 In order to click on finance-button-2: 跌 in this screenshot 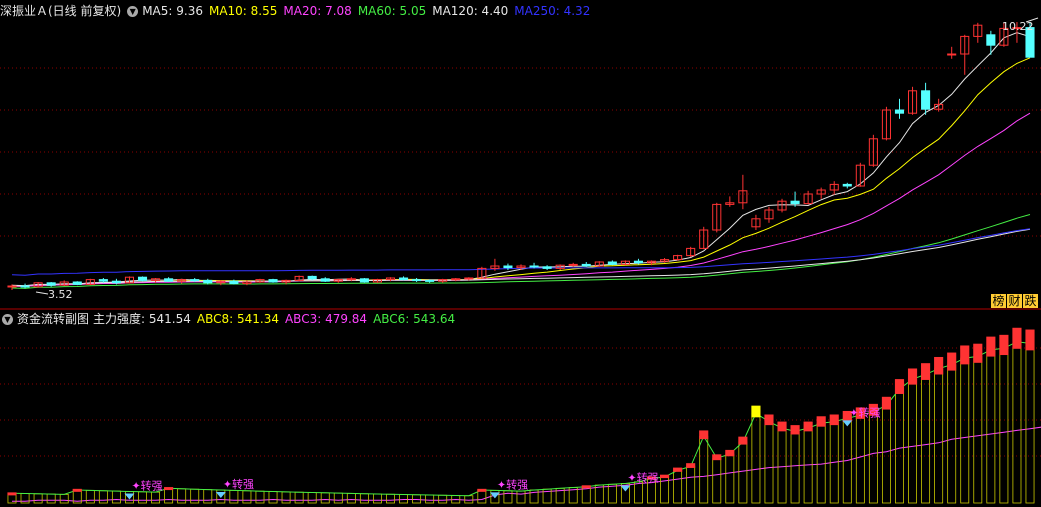, I will do `click(1030, 301)`.